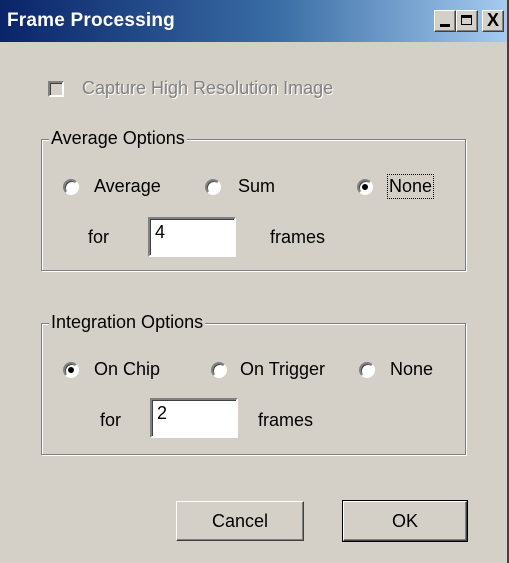  What do you see at coordinates (194, 418) in the screenshot?
I see `integration-frames-input: 2` at bounding box center [194, 418].